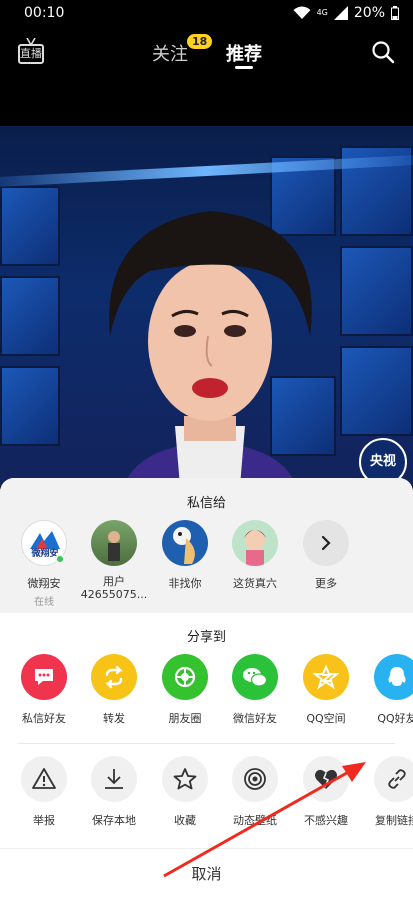 The width and height of the screenshot is (413, 905). I want to click on wifi-icon, so click(302, 12).